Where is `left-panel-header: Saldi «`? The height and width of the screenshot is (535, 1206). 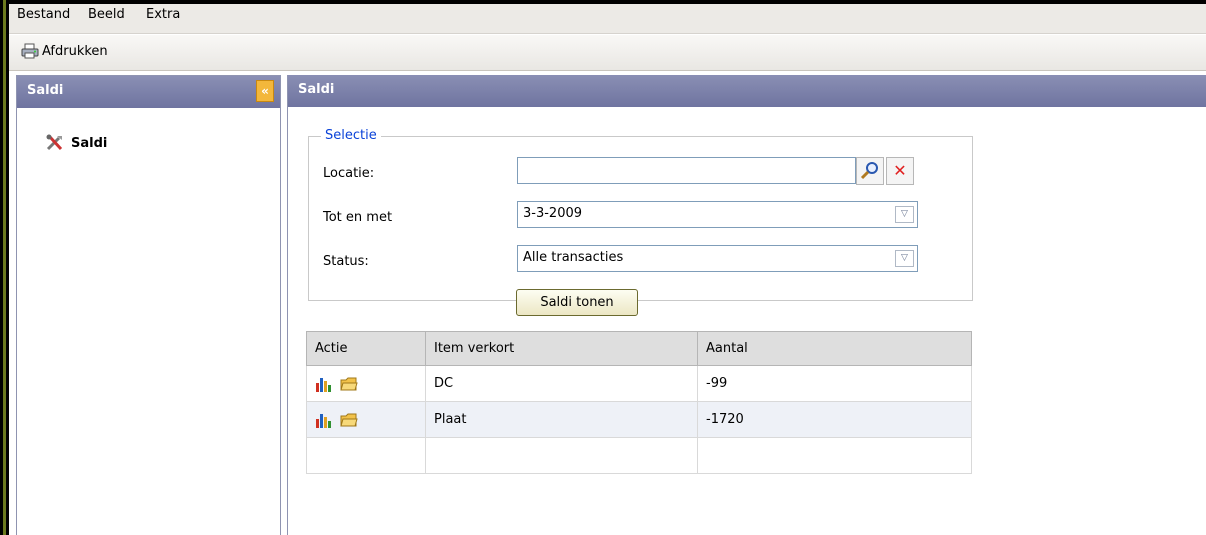 left-panel-header: Saldi « is located at coordinates (148, 92).